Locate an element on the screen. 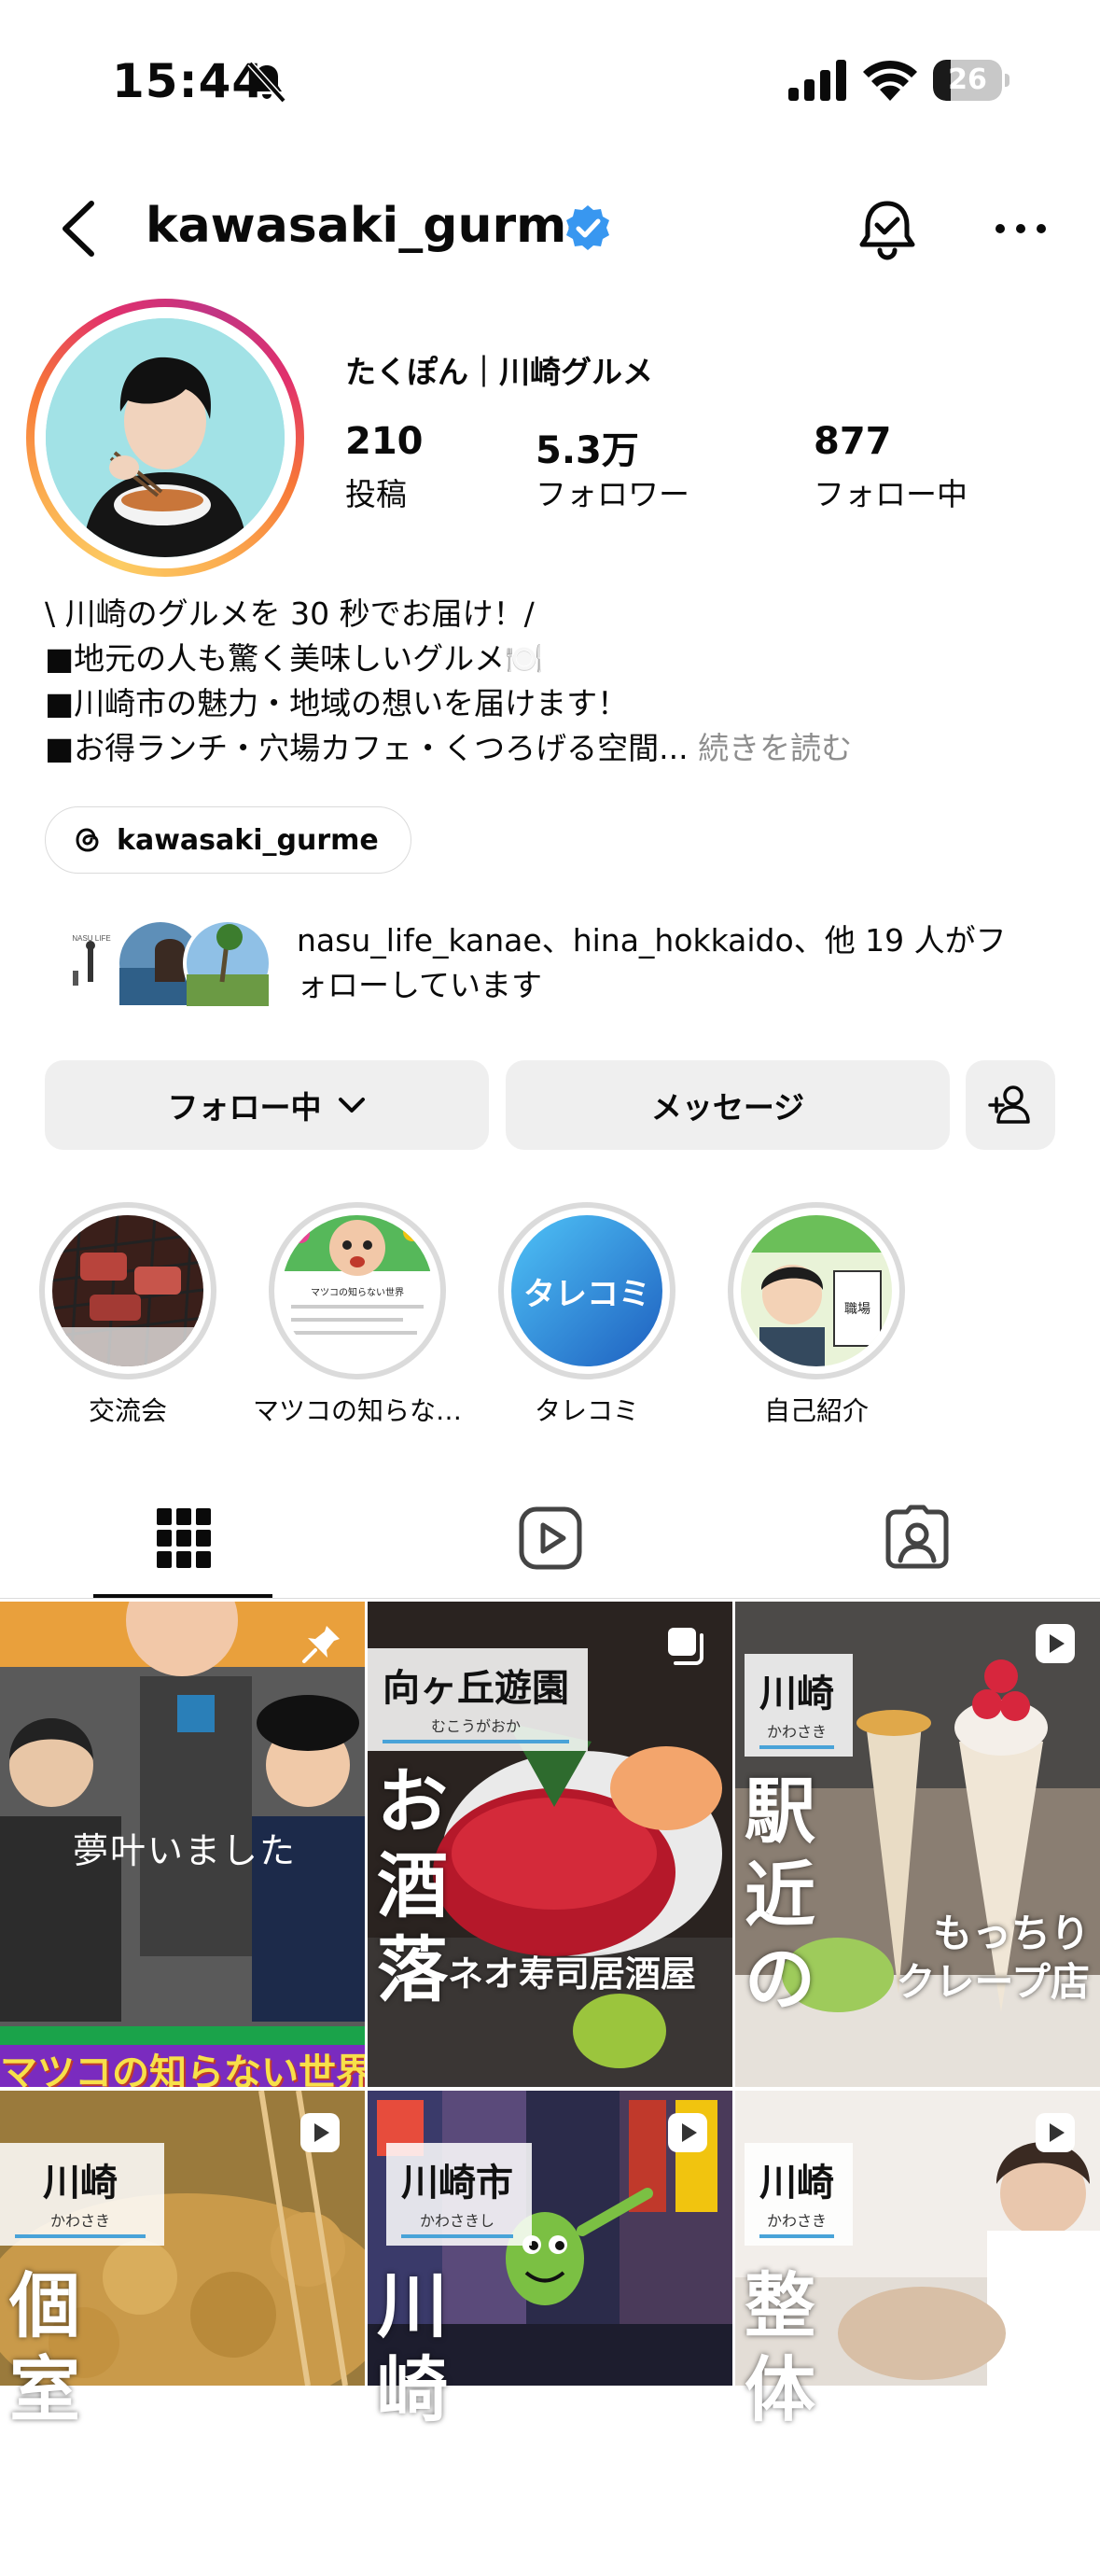  post-3-reading: かわさき is located at coordinates (796, 1734).